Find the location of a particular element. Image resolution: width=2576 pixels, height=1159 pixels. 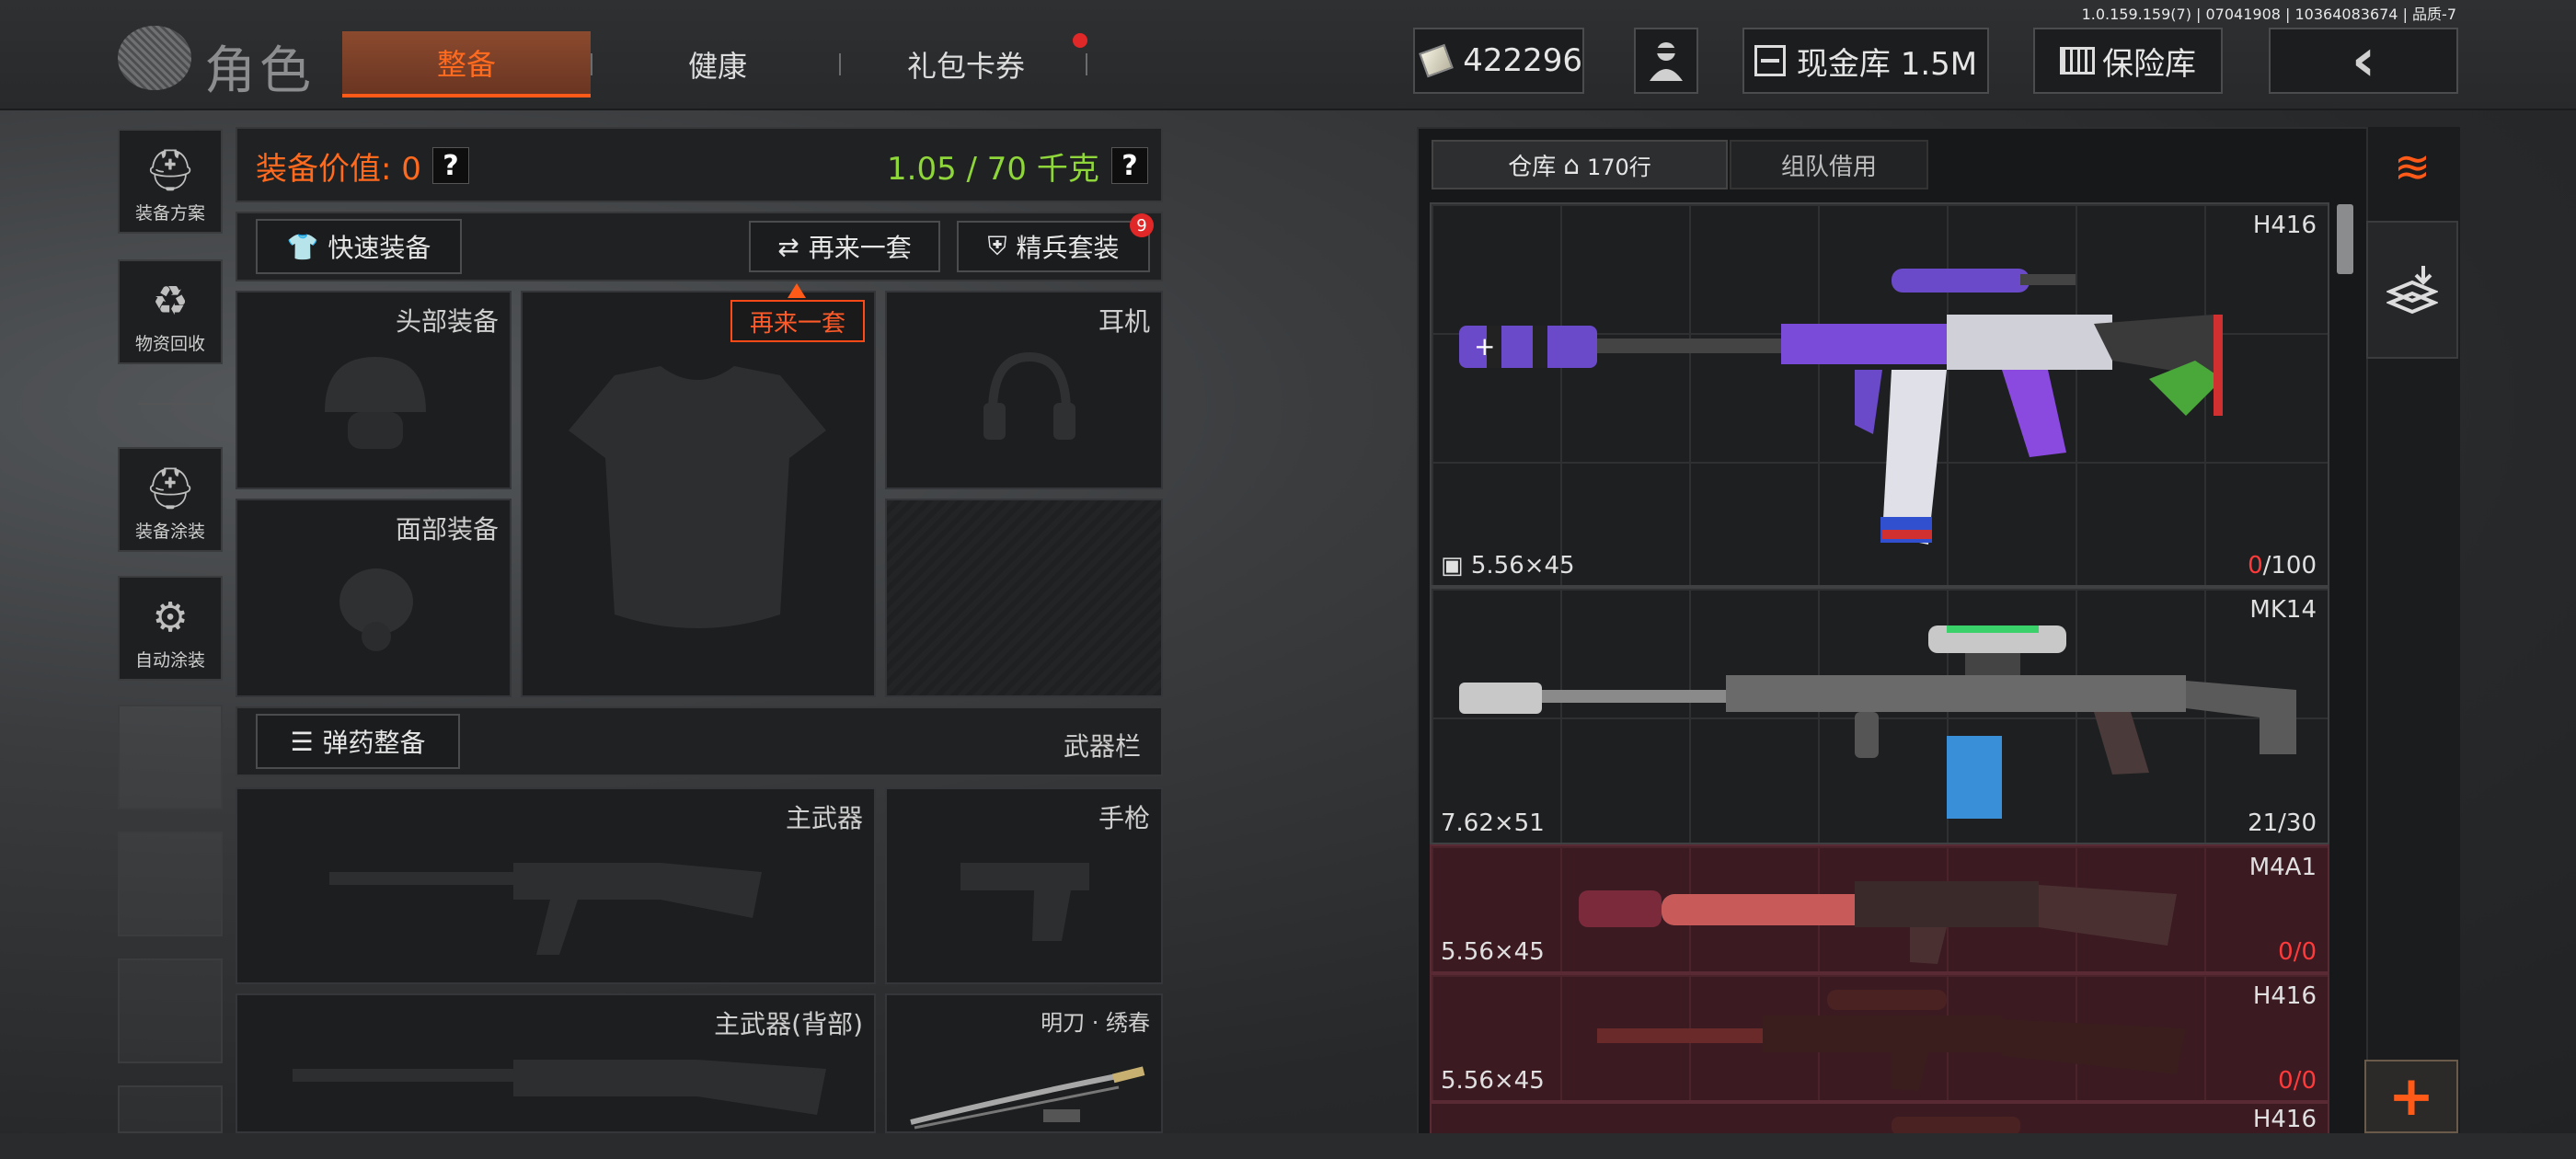

value-help-icon: ? is located at coordinates (450, 165).